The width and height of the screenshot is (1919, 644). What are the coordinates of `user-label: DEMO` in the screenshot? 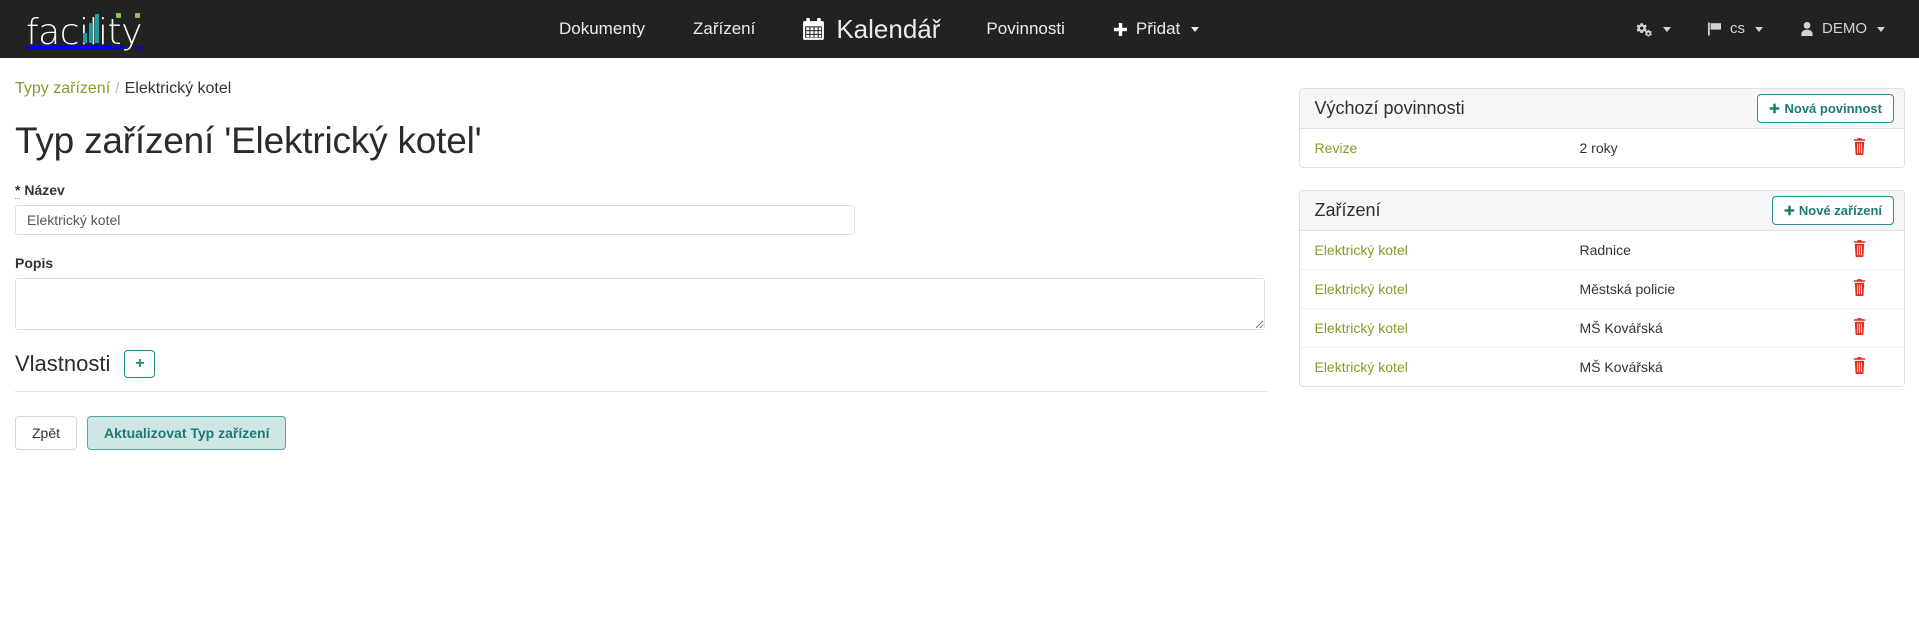 It's located at (1844, 28).